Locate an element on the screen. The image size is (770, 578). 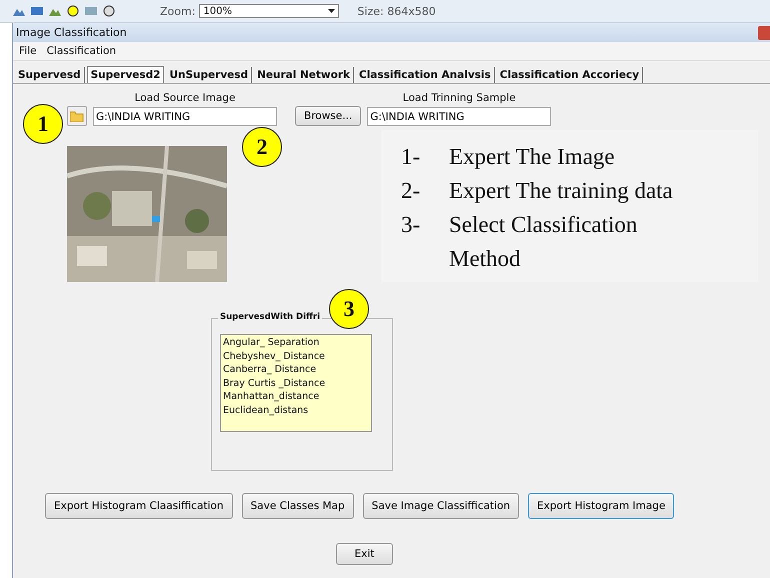
callout-badge: 3 is located at coordinates (349, 309).